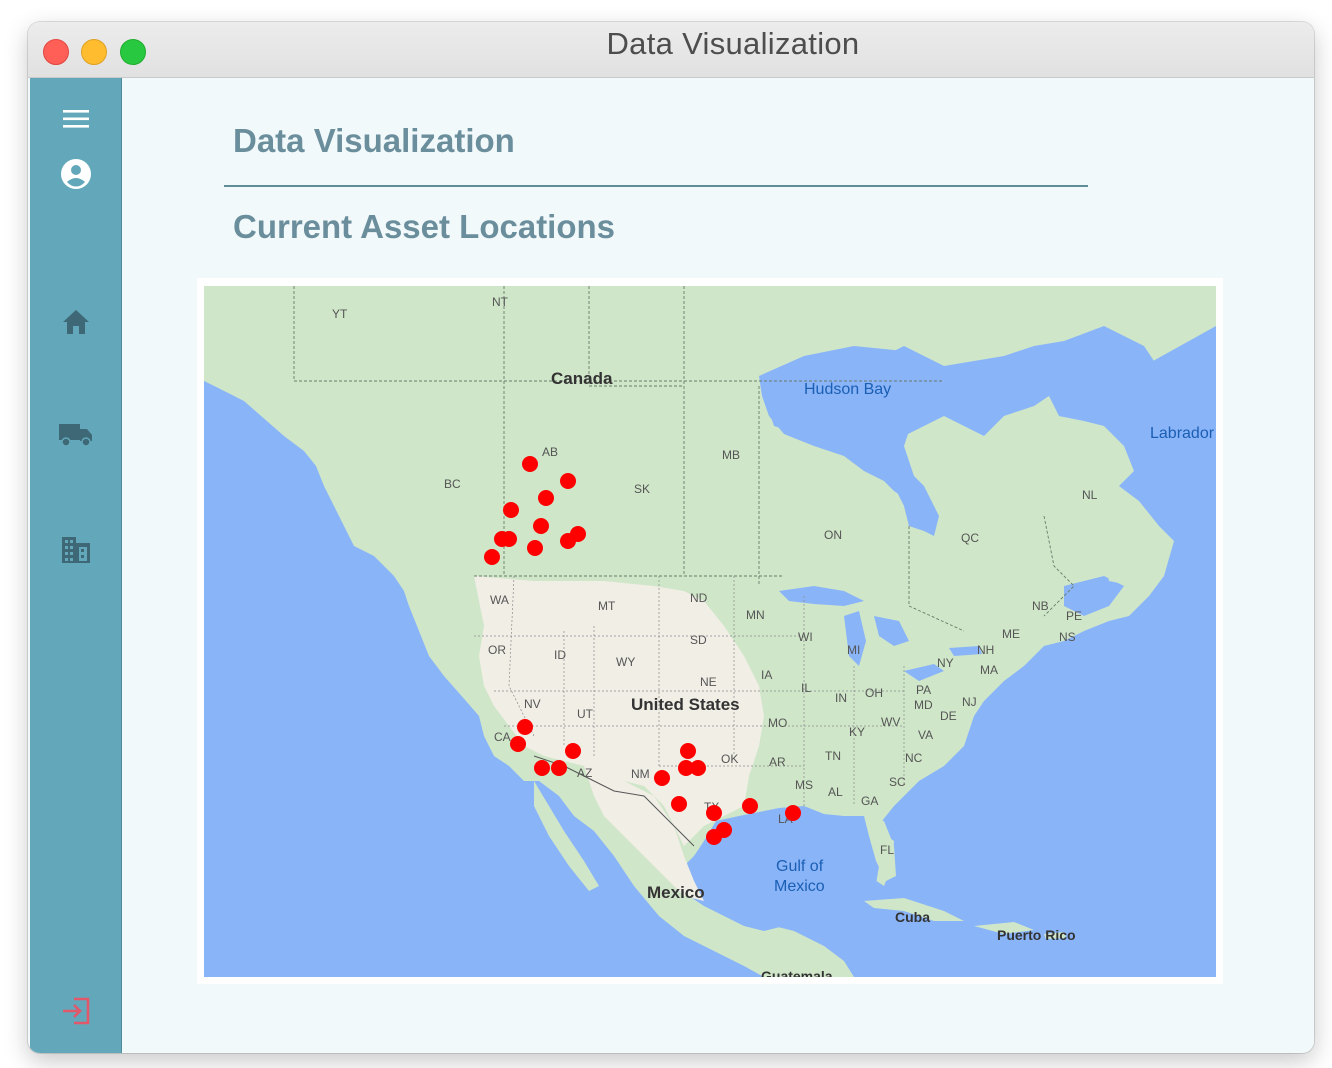 The height and width of the screenshot is (1068, 1332). What do you see at coordinates (676, 892) in the screenshot?
I see `map-label-mexico: Mexico` at bounding box center [676, 892].